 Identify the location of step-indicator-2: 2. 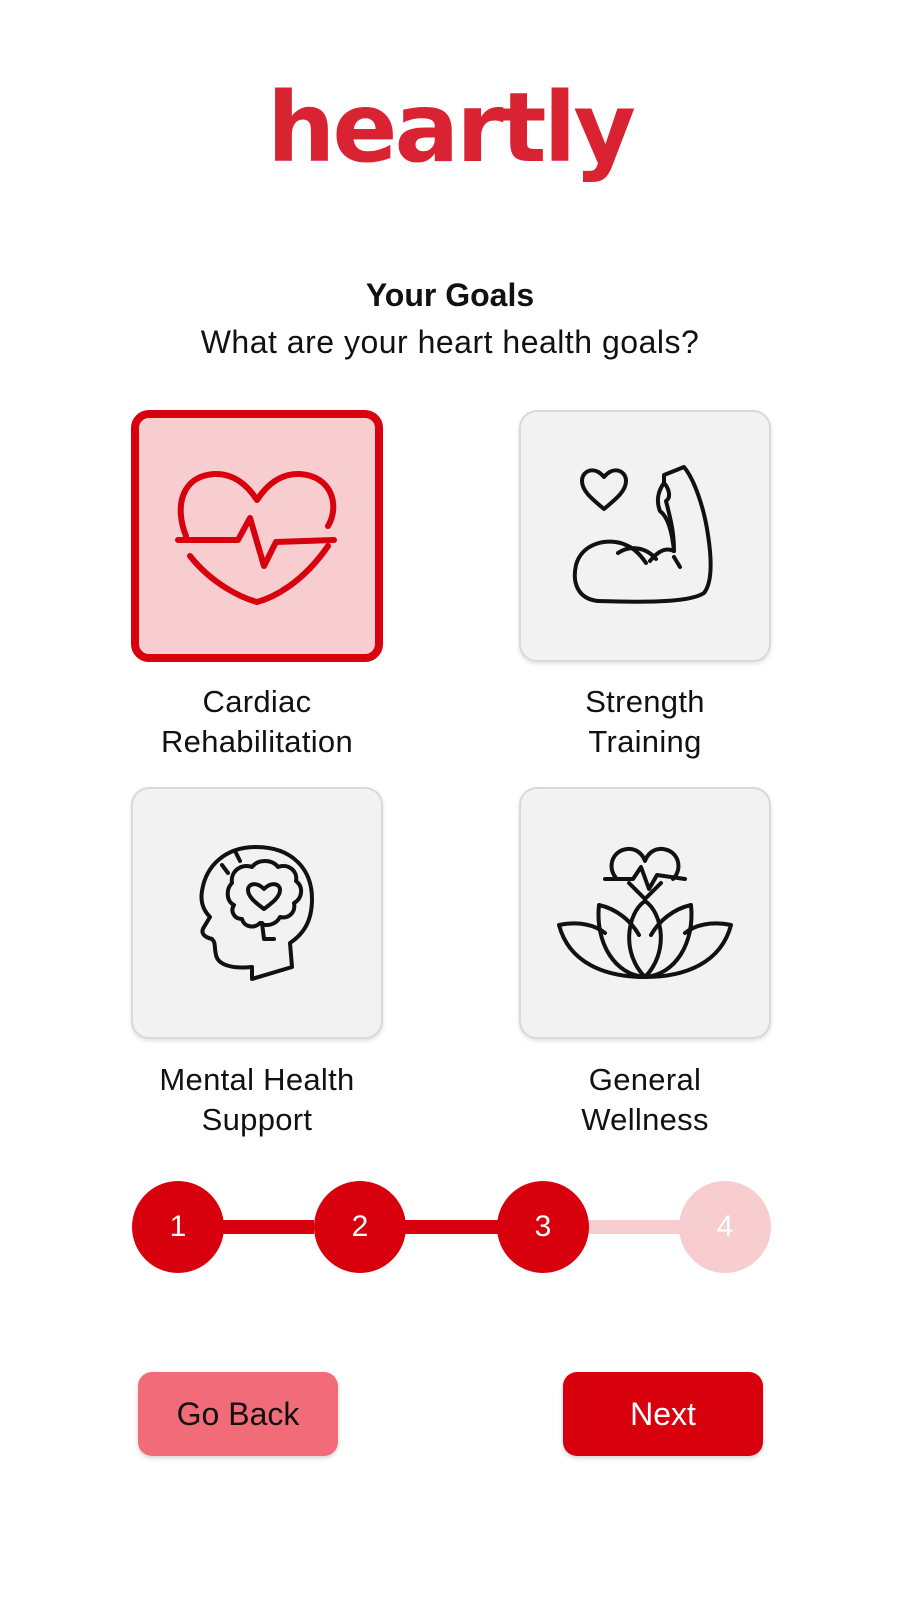
(360, 1227).